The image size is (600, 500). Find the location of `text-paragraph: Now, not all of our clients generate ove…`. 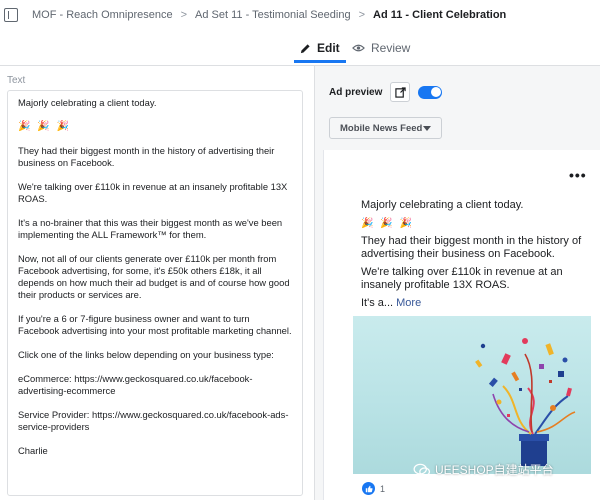

text-paragraph: Now, not all of our clients generate ove… is located at coordinates (154, 276).